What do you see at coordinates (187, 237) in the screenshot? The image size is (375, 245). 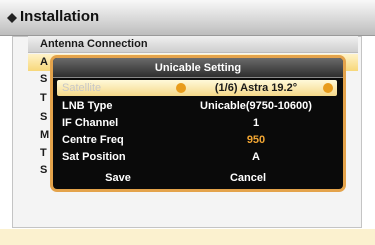 I see `bottom-band` at bounding box center [187, 237].